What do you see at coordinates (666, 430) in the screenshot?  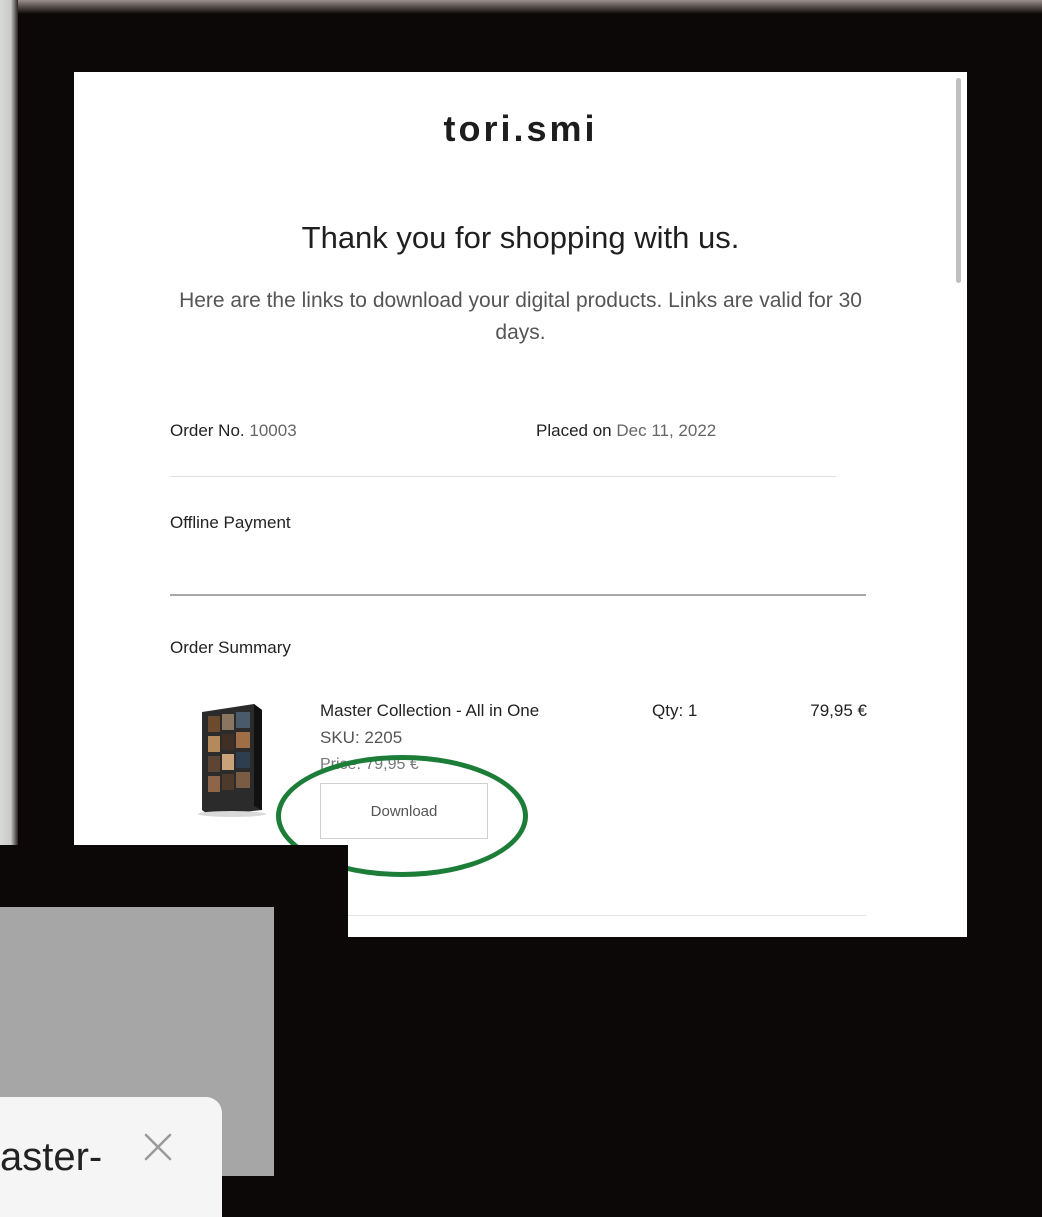 I see `placed-on-value: Dec 11, 2022` at bounding box center [666, 430].